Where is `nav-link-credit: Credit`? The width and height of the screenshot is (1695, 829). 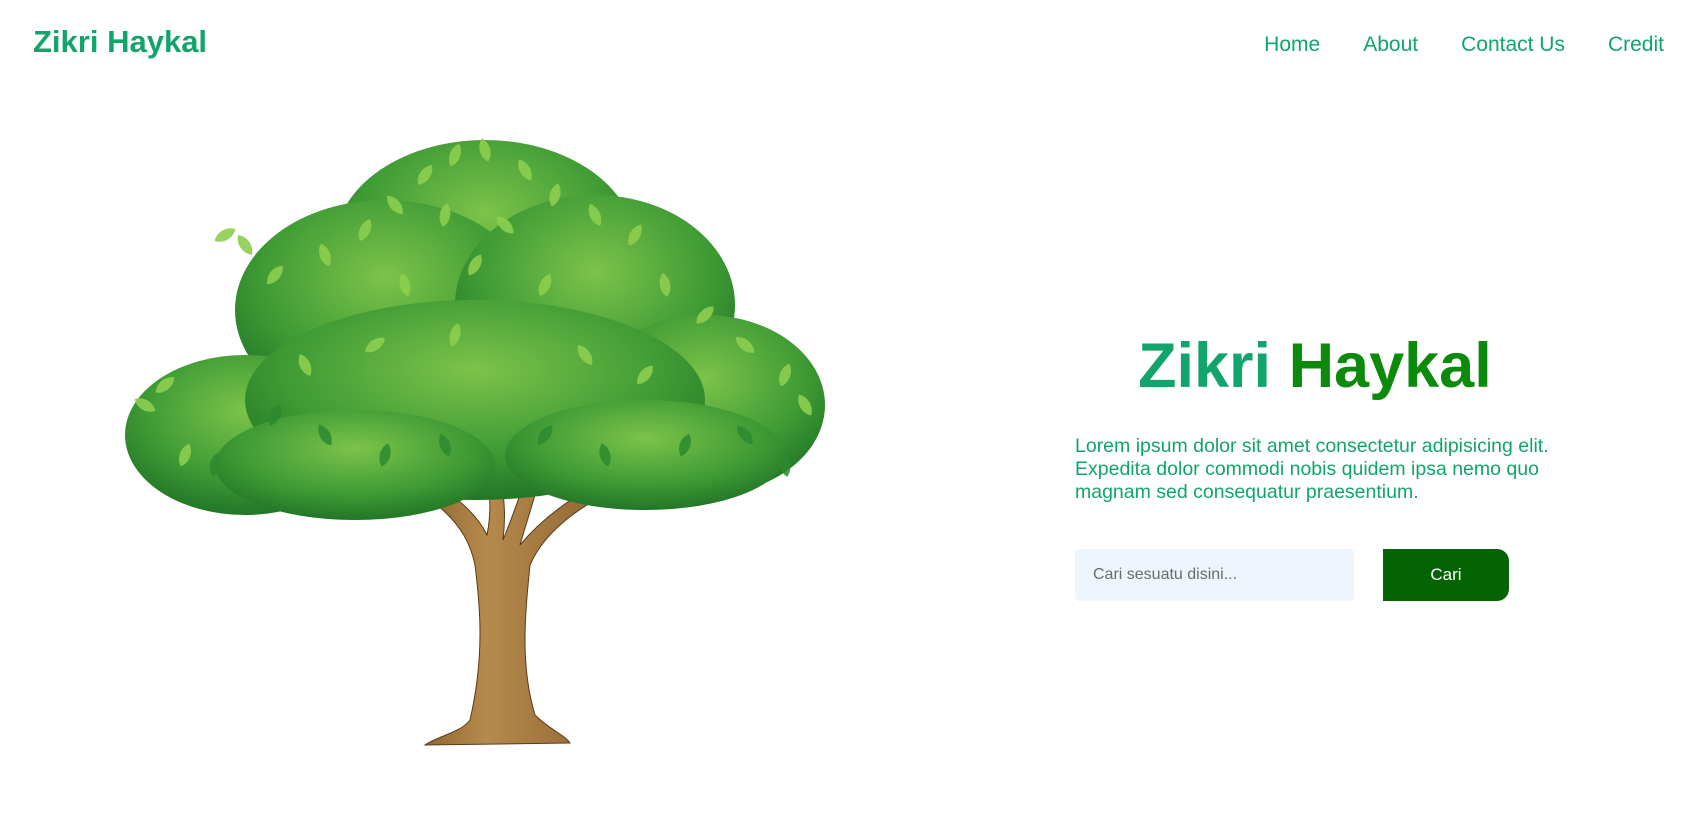
nav-link-credit: Credit is located at coordinates (1636, 45).